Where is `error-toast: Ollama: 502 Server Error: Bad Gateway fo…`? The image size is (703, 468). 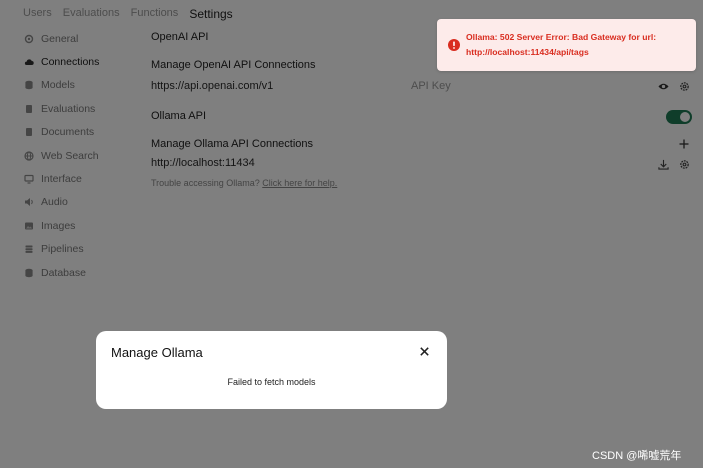
error-toast: Ollama: 502 Server Error: Bad Gateway fo… is located at coordinates (566, 45).